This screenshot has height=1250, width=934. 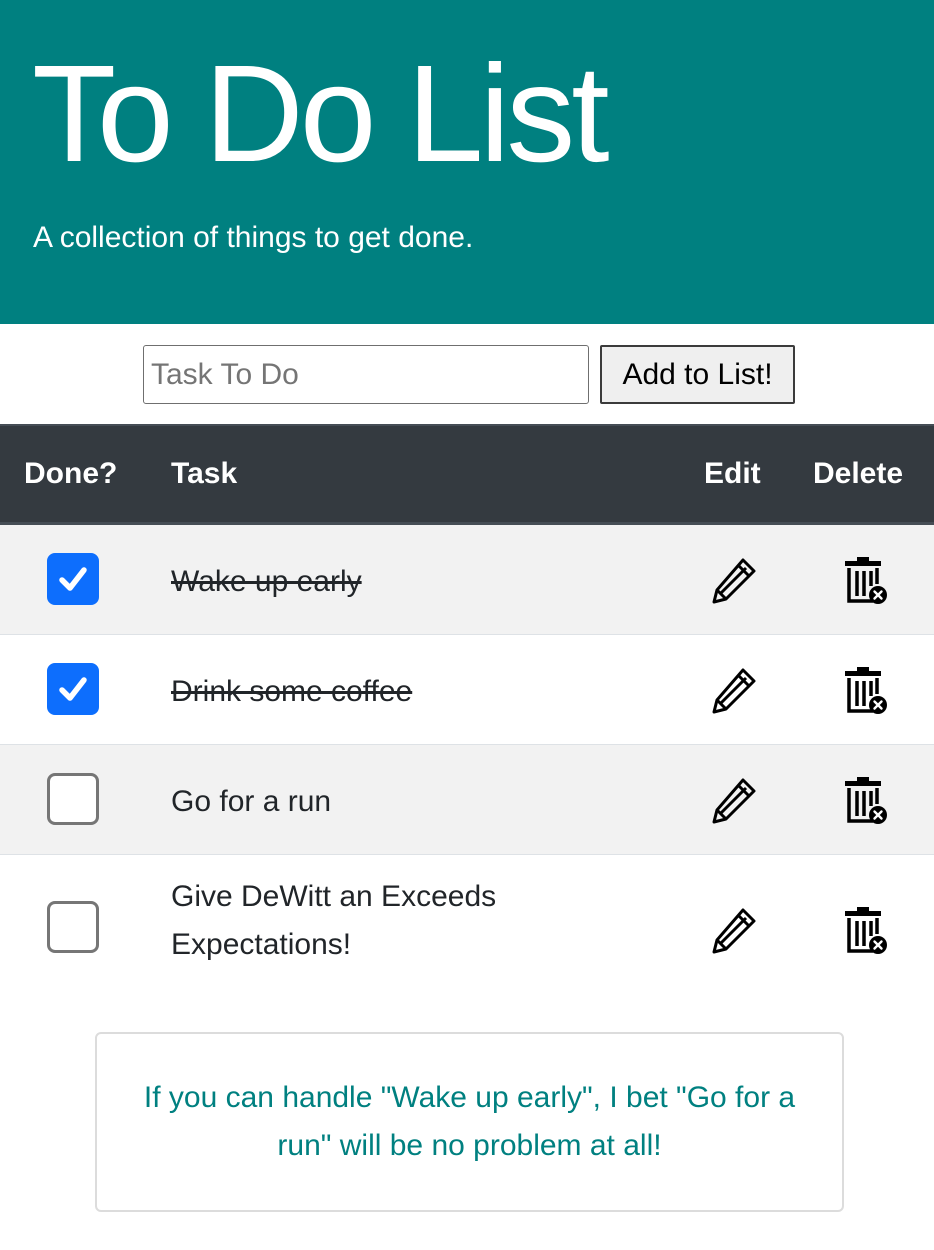 What do you see at coordinates (71, 473) in the screenshot?
I see `header-done: Done?` at bounding box center [71, 473].